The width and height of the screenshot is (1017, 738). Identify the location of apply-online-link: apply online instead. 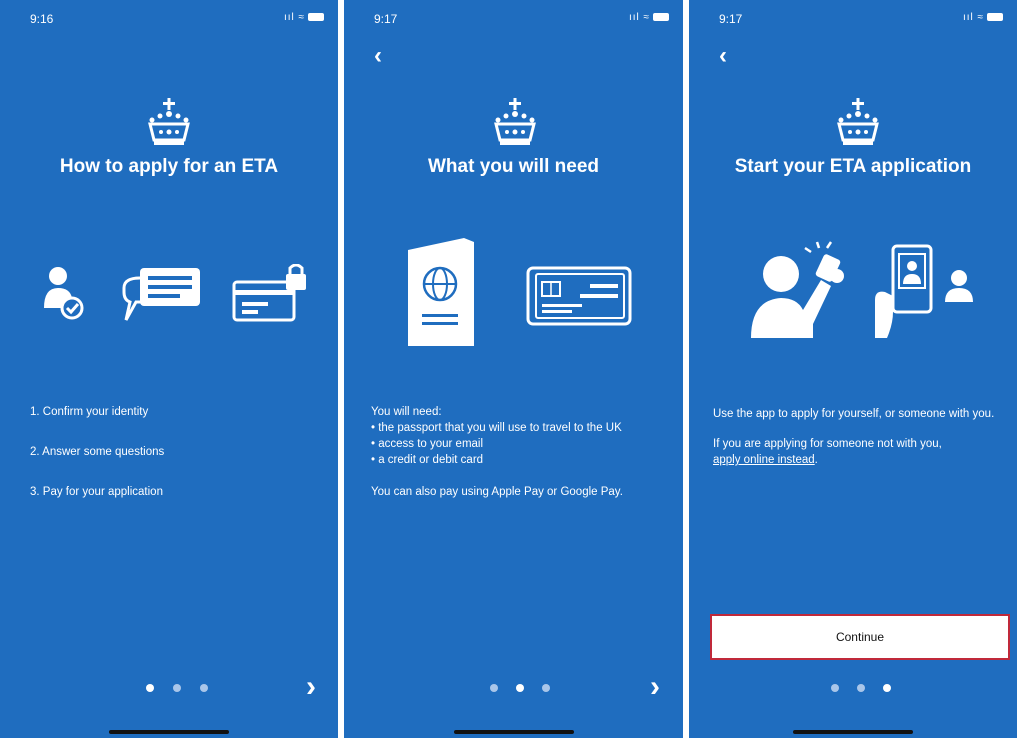
(764, 460).